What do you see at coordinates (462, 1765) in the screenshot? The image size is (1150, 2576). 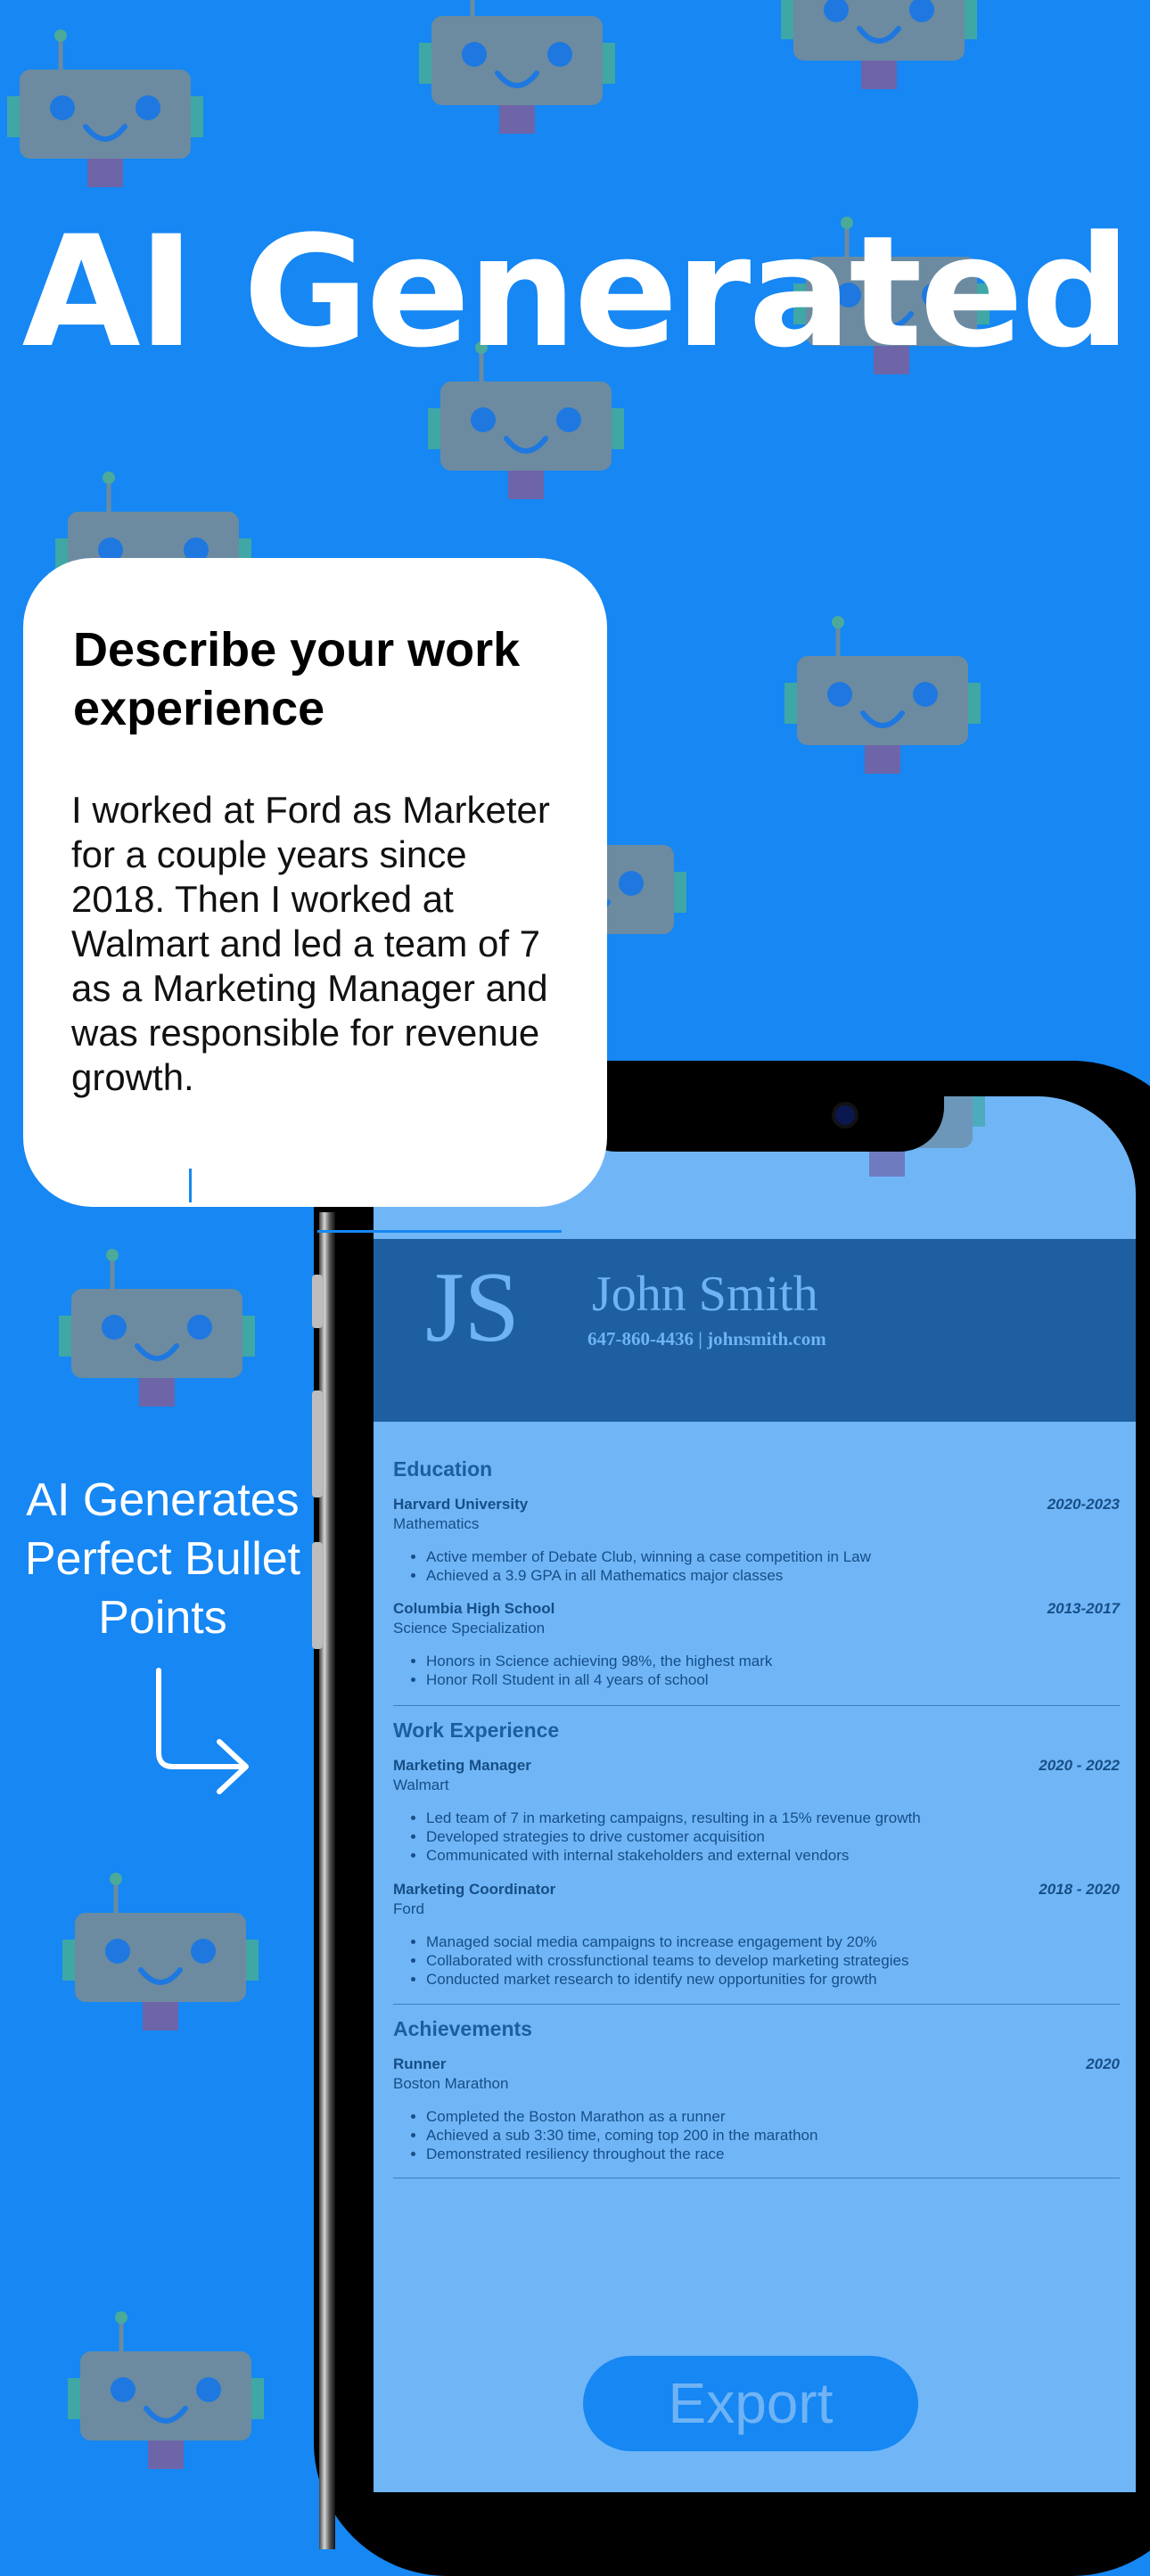 I see `entry-title: Marketing Manager` at bounding box center [462, 1765].